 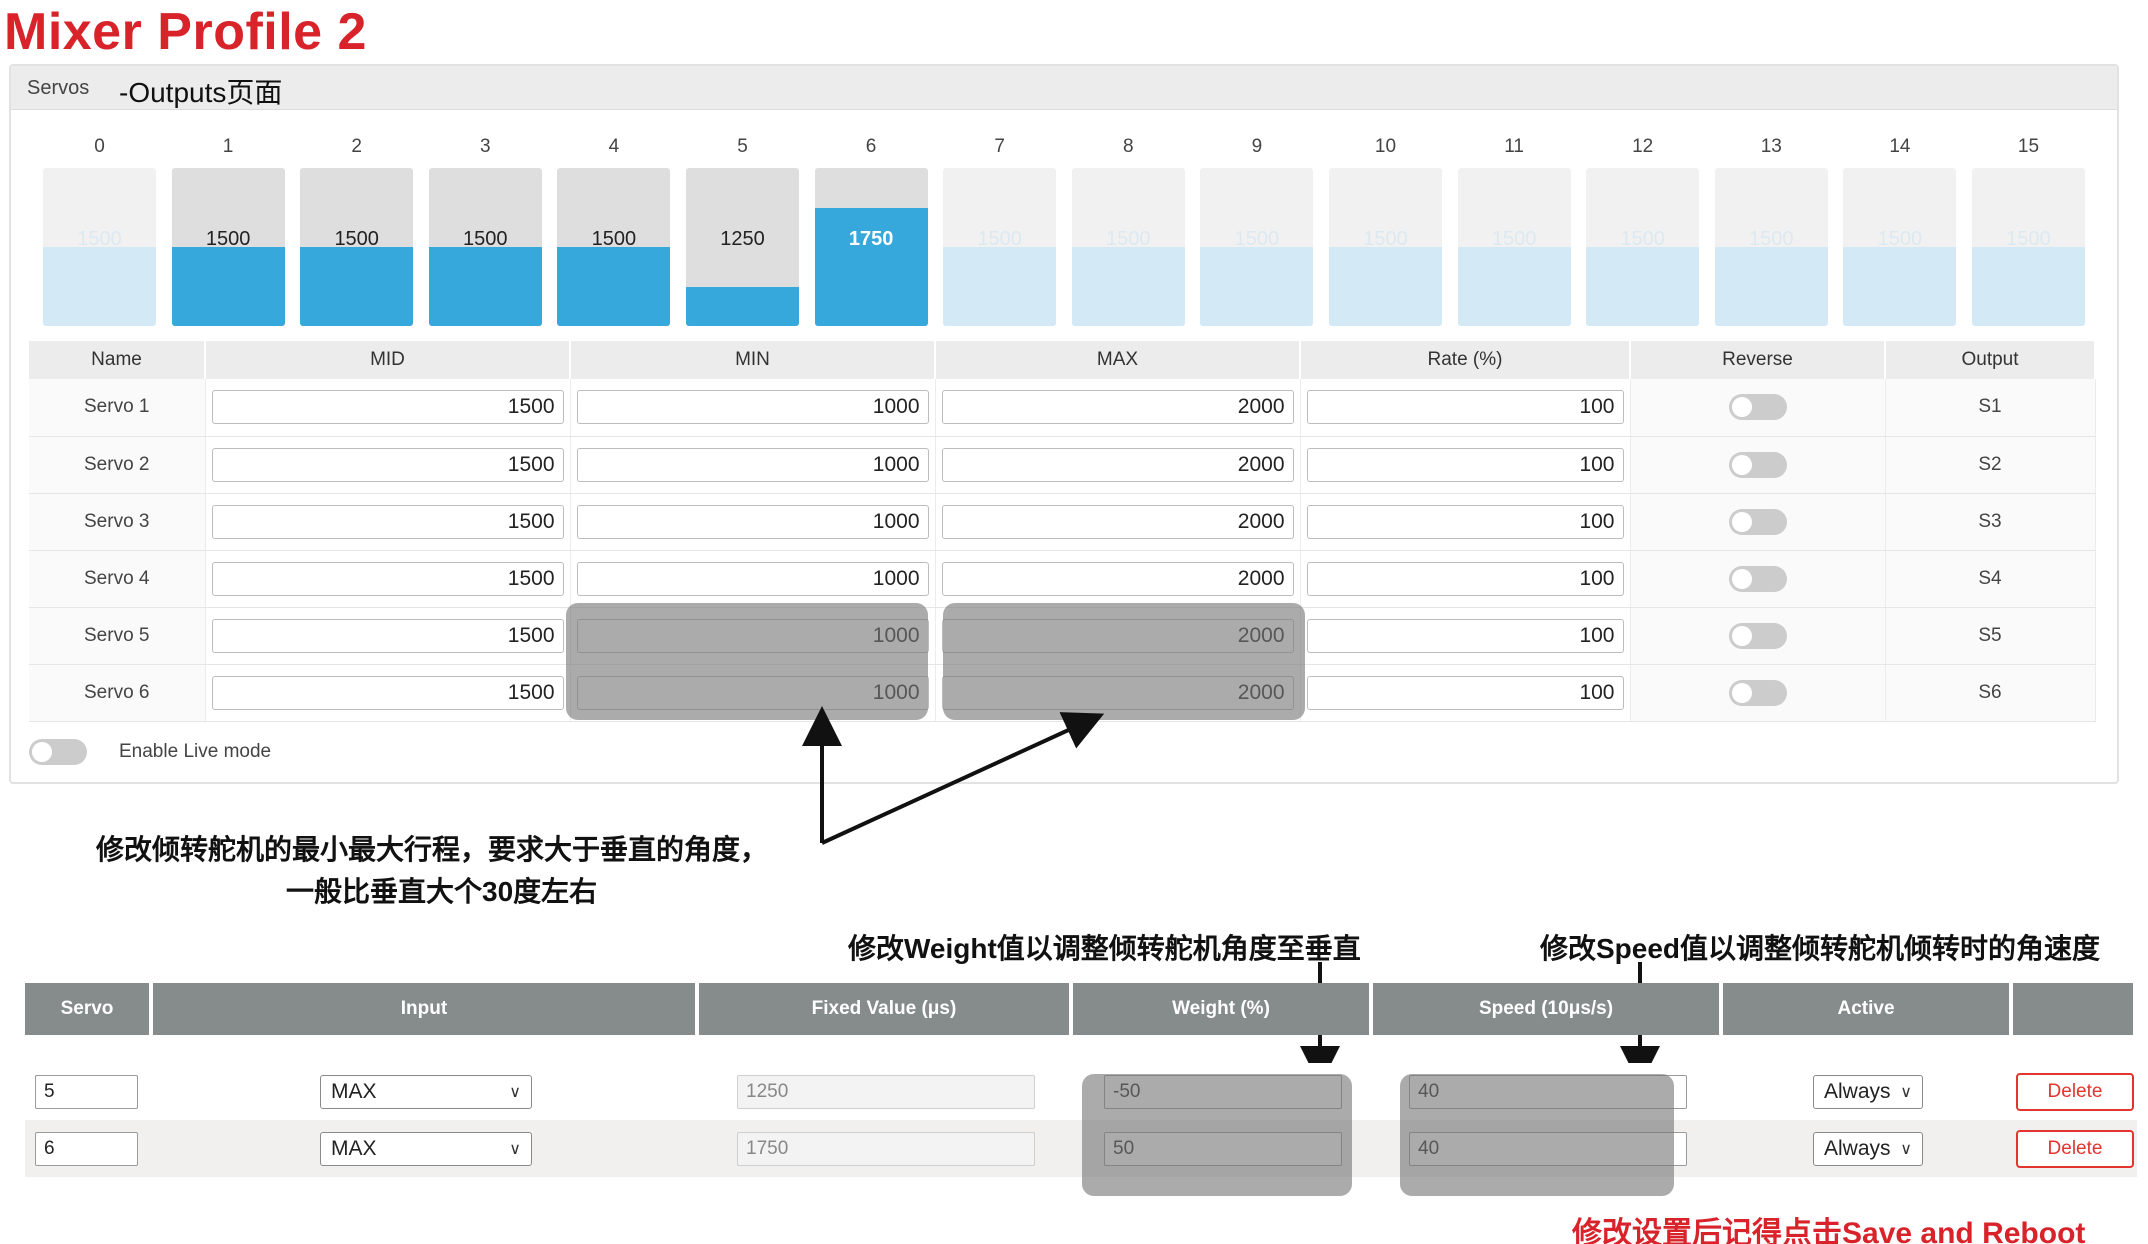 I want to click on save-reboot-annotation: 修改设置后记得点击Save and Reboot, so click(x=1829, y=1230).